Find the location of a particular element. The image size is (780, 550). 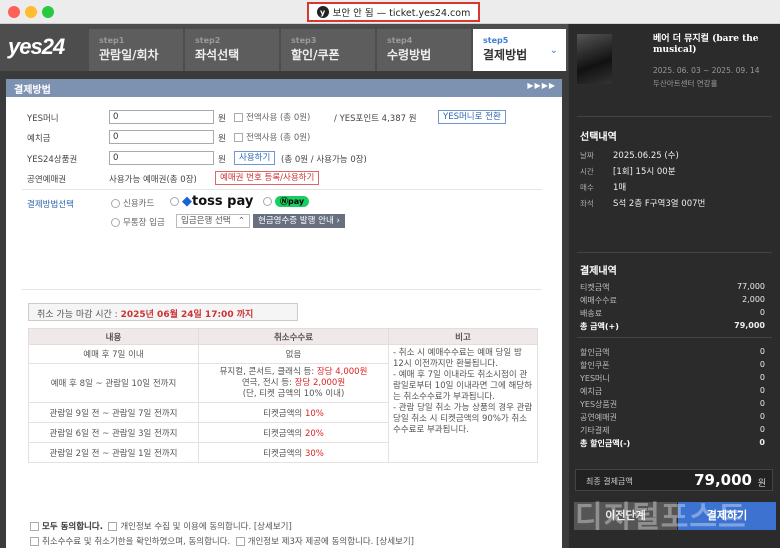

show-poster is located at coordinates (594, 59).